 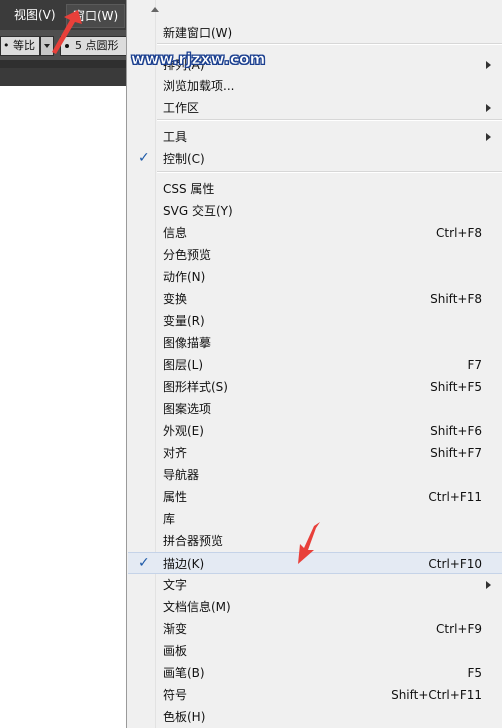 I want to click on menu-item: 外观(E) Shift+F6, so click(x=315, y=431).